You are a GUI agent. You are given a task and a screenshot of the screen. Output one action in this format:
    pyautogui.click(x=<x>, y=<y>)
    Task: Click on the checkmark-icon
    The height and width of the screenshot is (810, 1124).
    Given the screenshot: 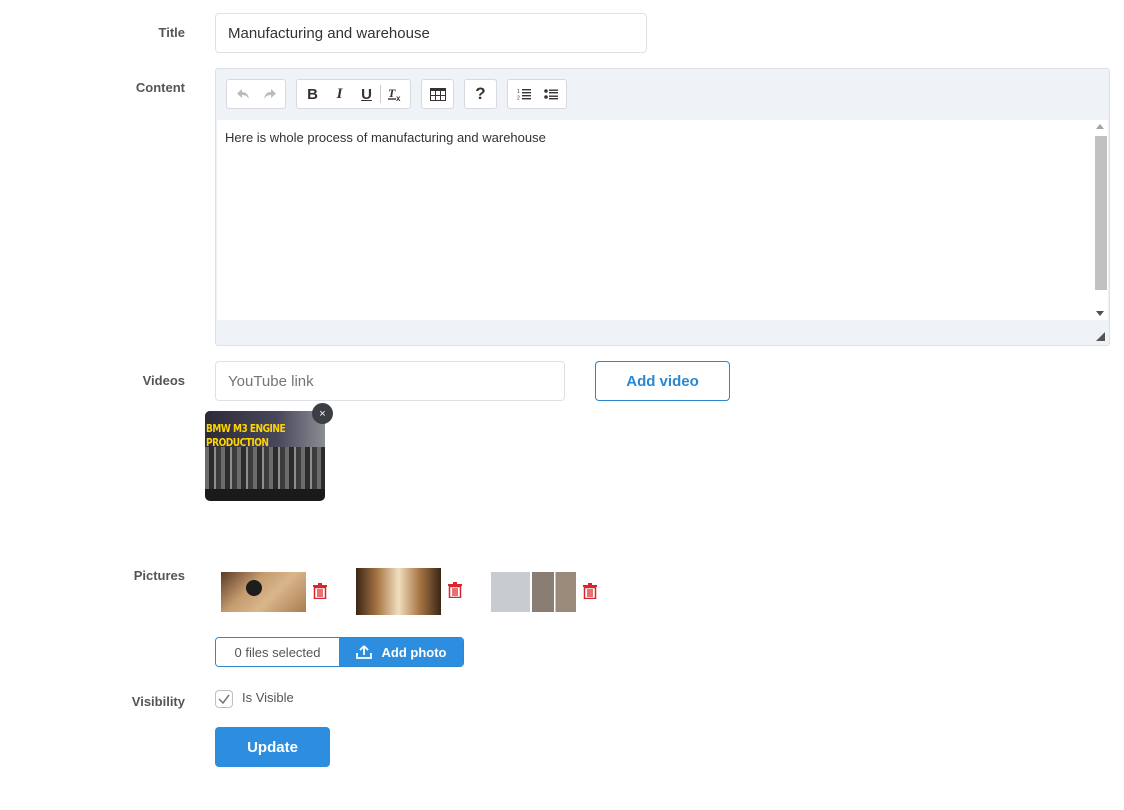 What is the action you would take?
    pyautogui.click(x=224, y=699)
    